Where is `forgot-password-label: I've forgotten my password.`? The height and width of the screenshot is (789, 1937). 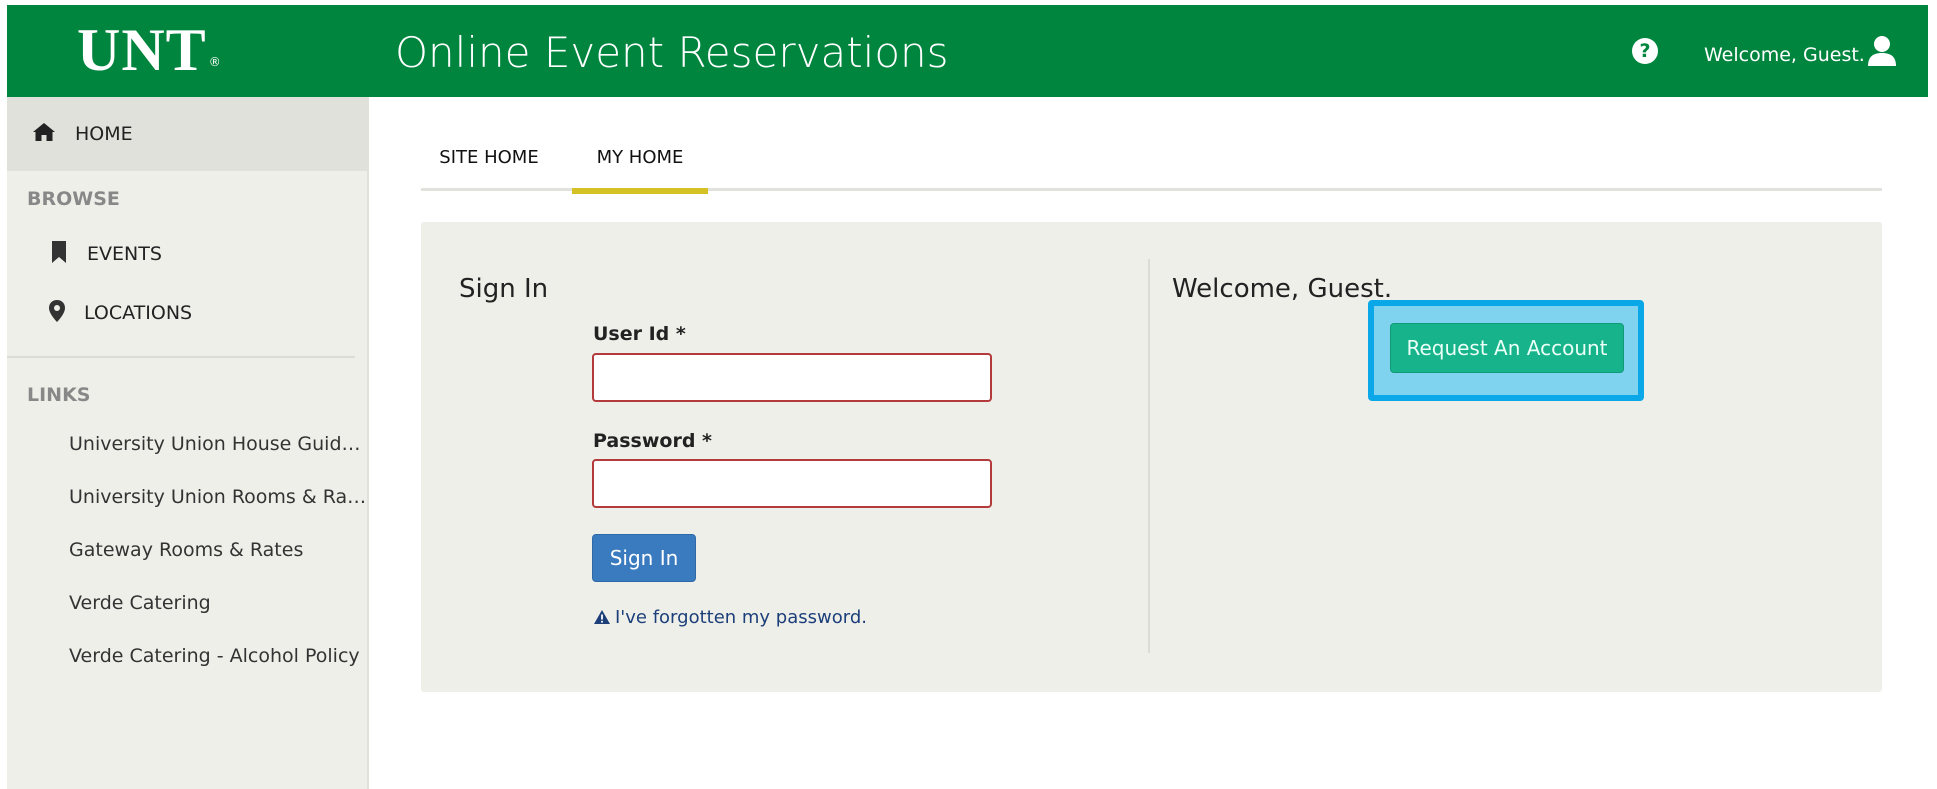
forgot-password-label: I've forgotten my password. is located at coordinates (741, 617).